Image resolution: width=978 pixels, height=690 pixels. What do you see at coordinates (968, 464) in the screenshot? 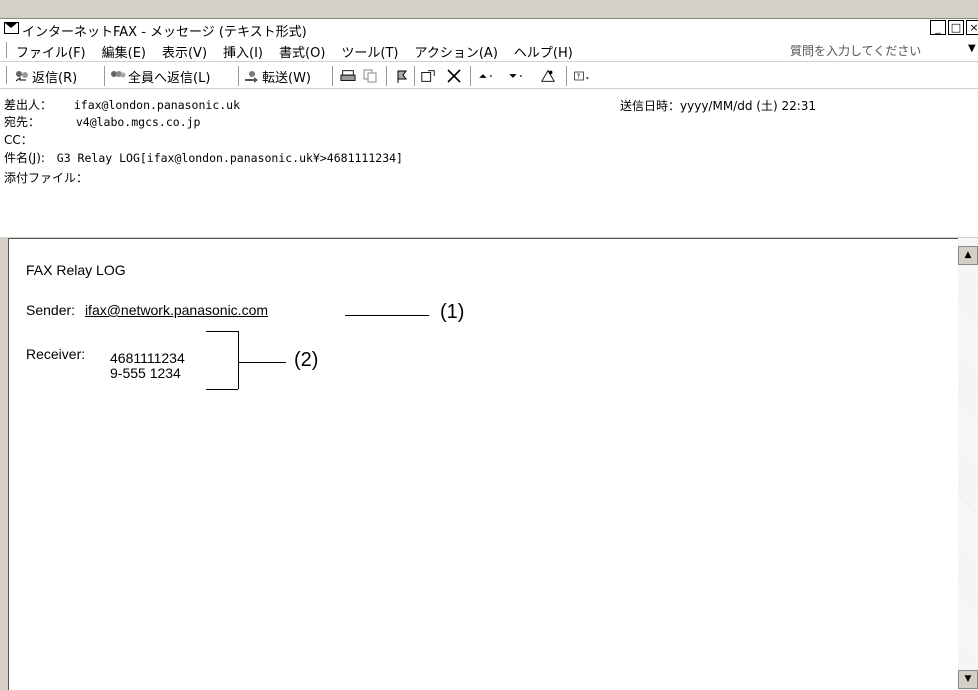
I see `vertical-scrollbar: ▲ ▼` at bounding box center [968, 464].